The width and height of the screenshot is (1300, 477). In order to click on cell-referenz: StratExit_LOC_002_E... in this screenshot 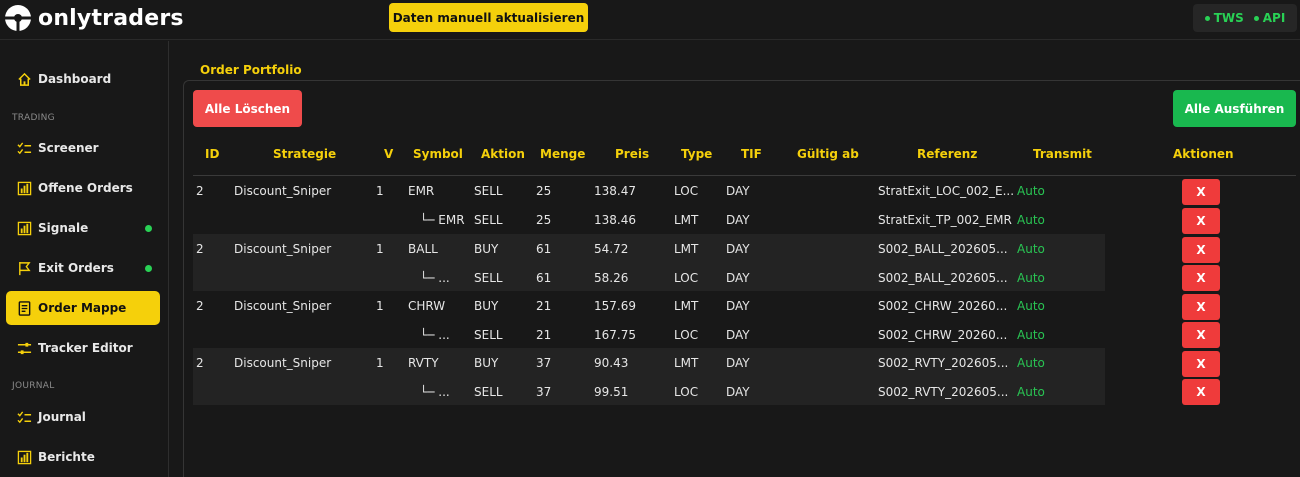, I will do `click(946, 191)`.